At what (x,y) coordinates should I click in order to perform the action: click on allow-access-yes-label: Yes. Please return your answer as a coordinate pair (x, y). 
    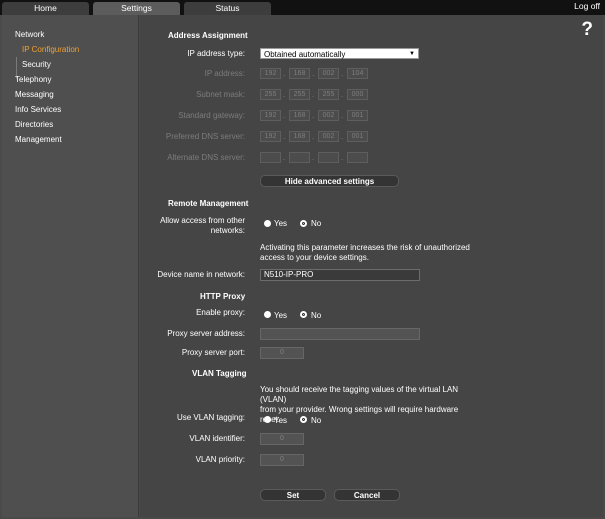
    Looking at the image, I should click on (281, 223).